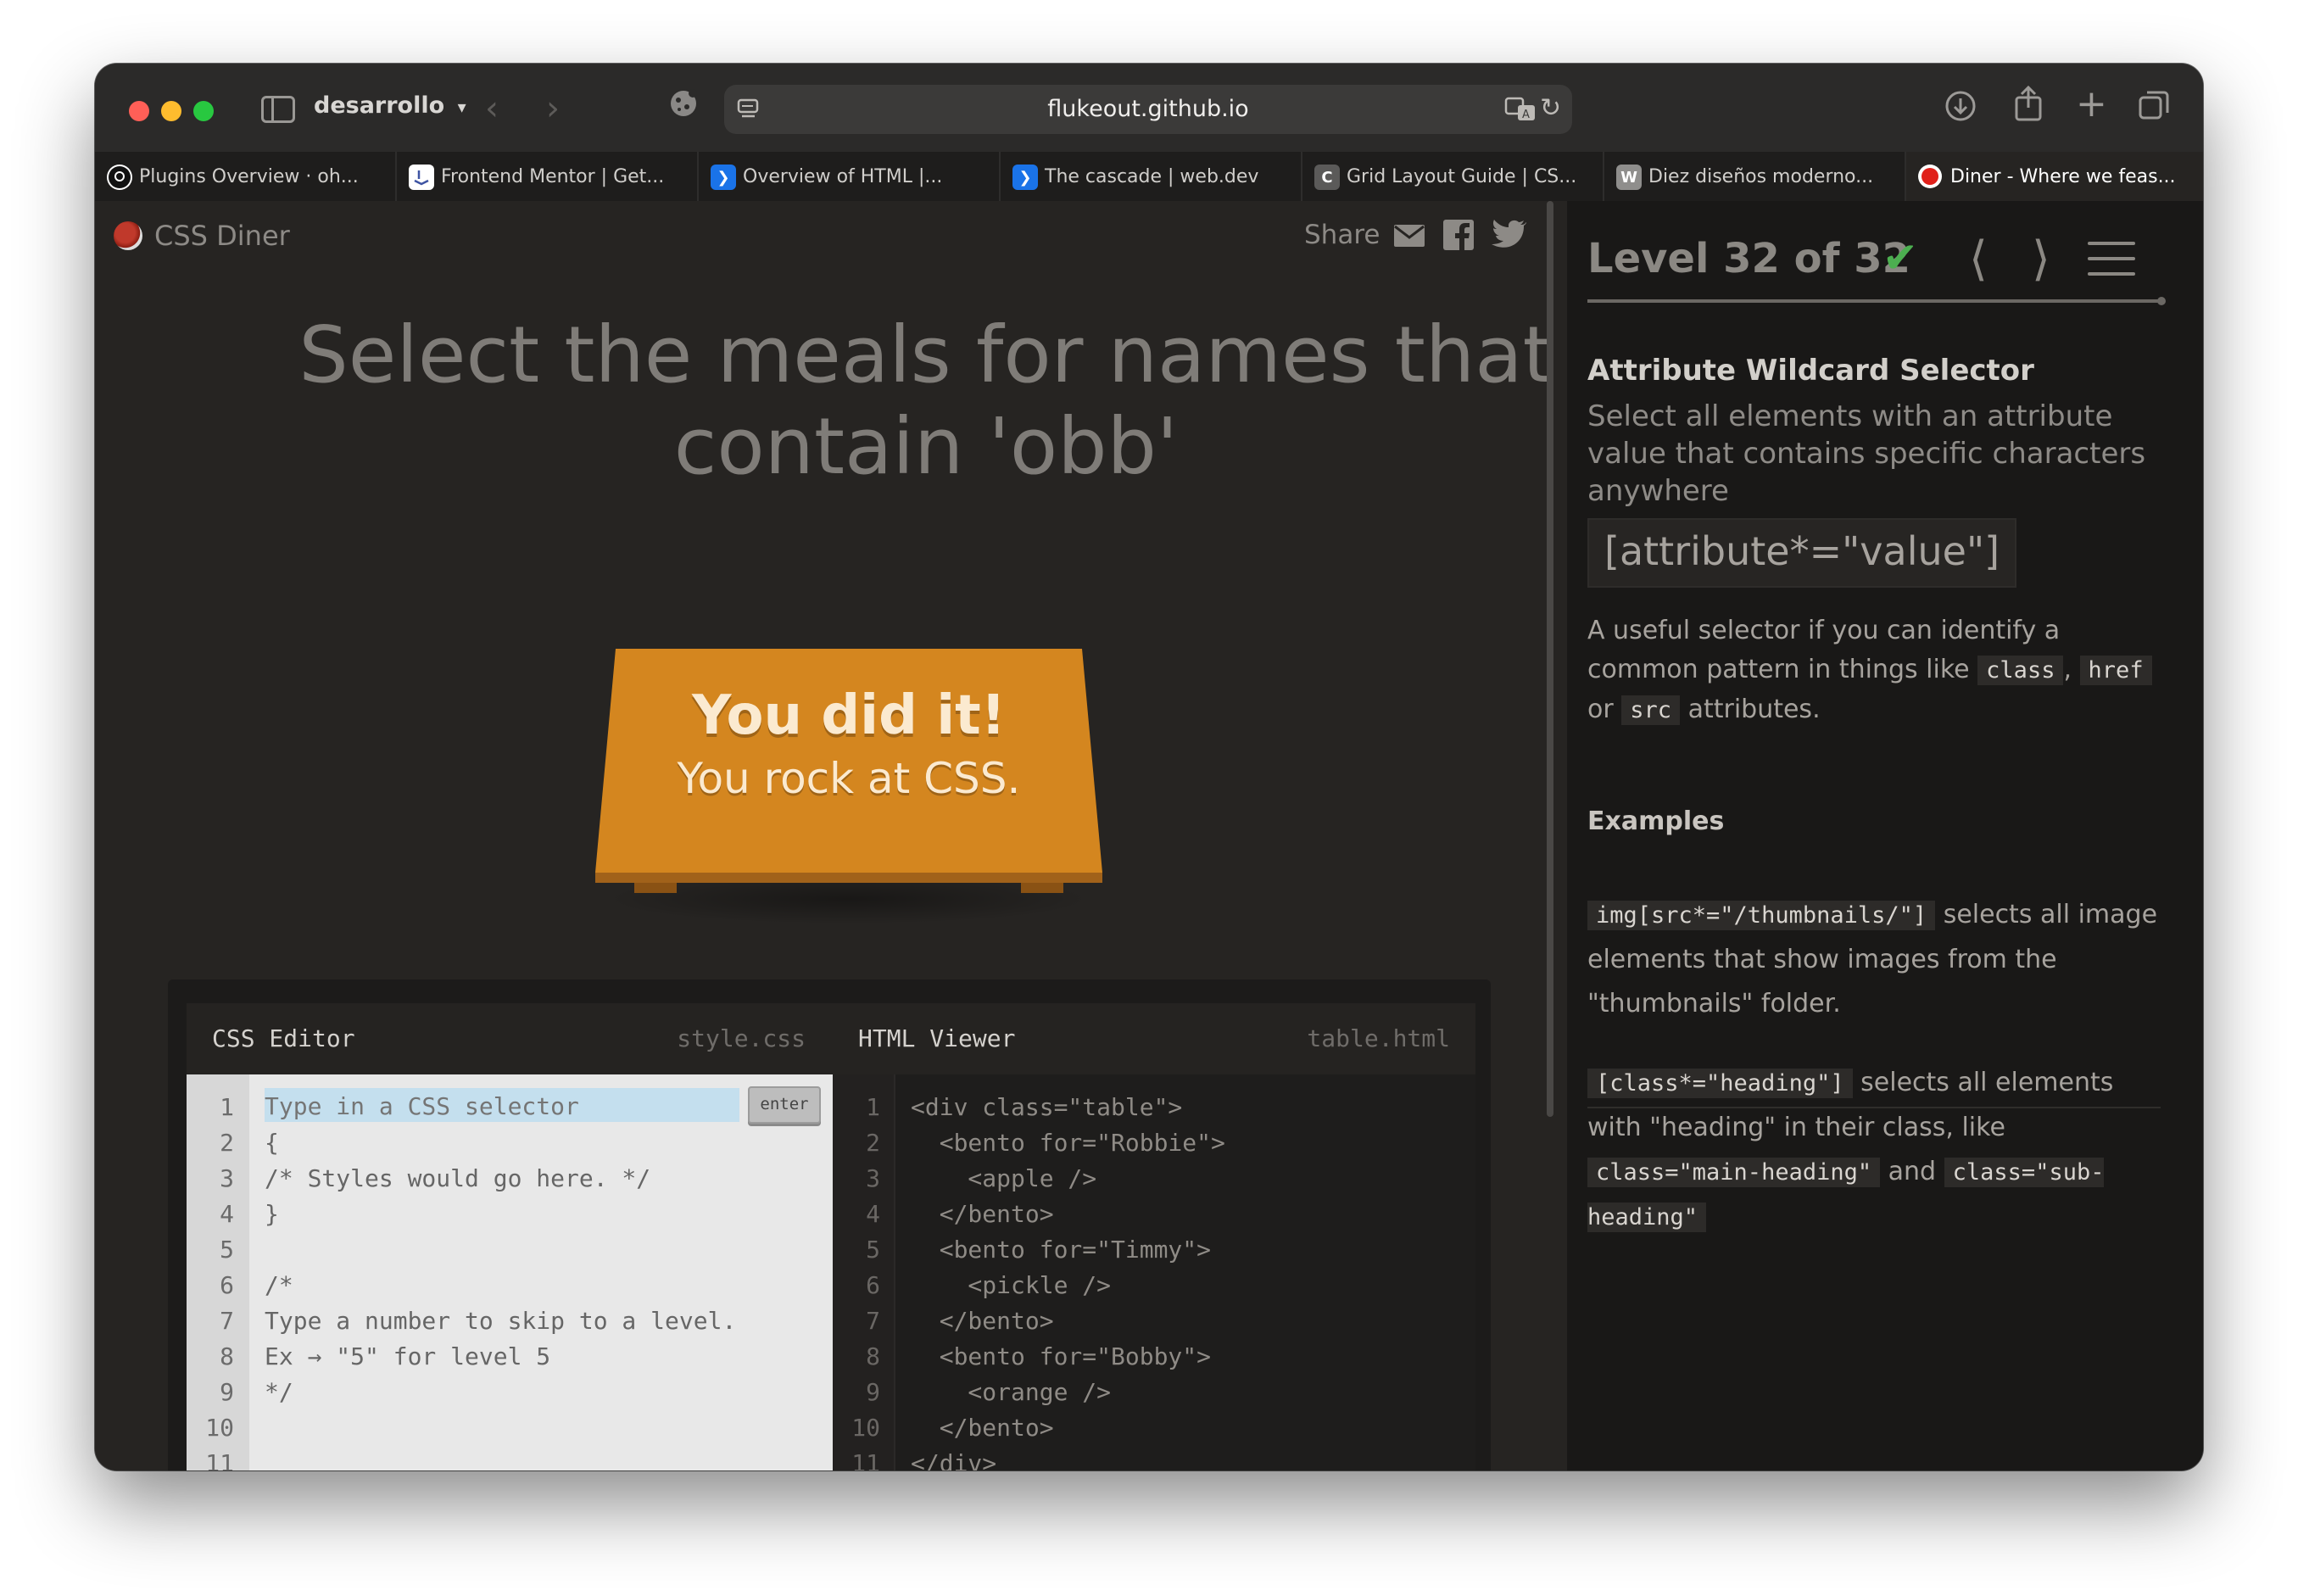 Image resolution: width=2298 pixels, height=1596 pixels. What do you see at coordinates (171, 111) in the screenshot?
I see `minimize-window-button` at bounding box center [171, 111].